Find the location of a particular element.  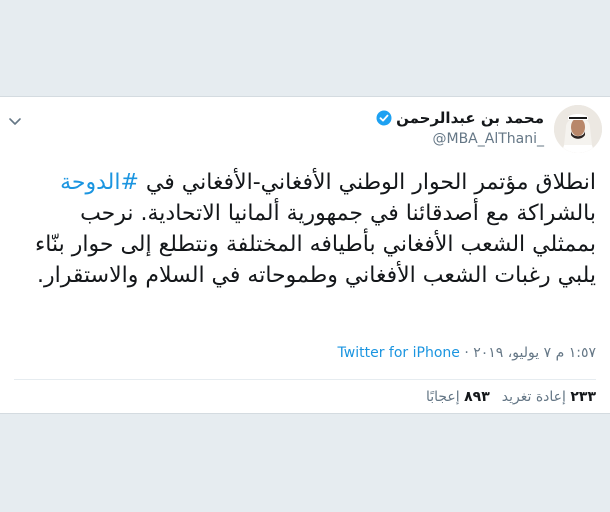

display-name: محمد بن عبدالرحمن is located at coordinates (470, 118).